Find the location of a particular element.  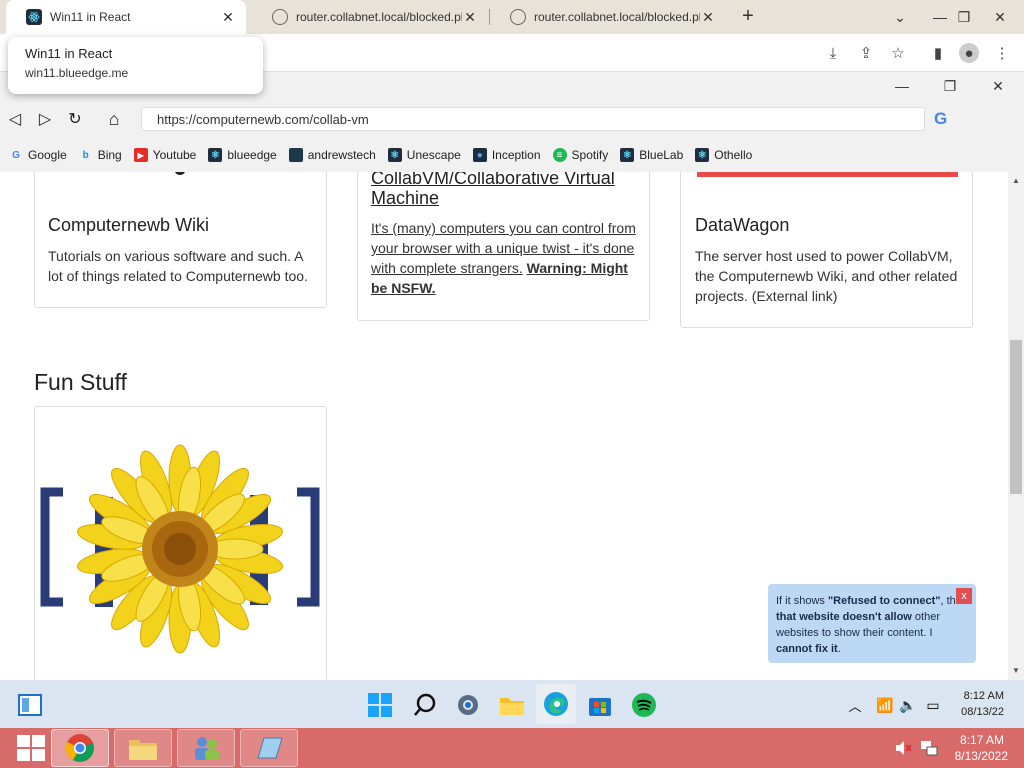

win7-clock-date: 8/13/2022 is located at coordinates (976, 756).